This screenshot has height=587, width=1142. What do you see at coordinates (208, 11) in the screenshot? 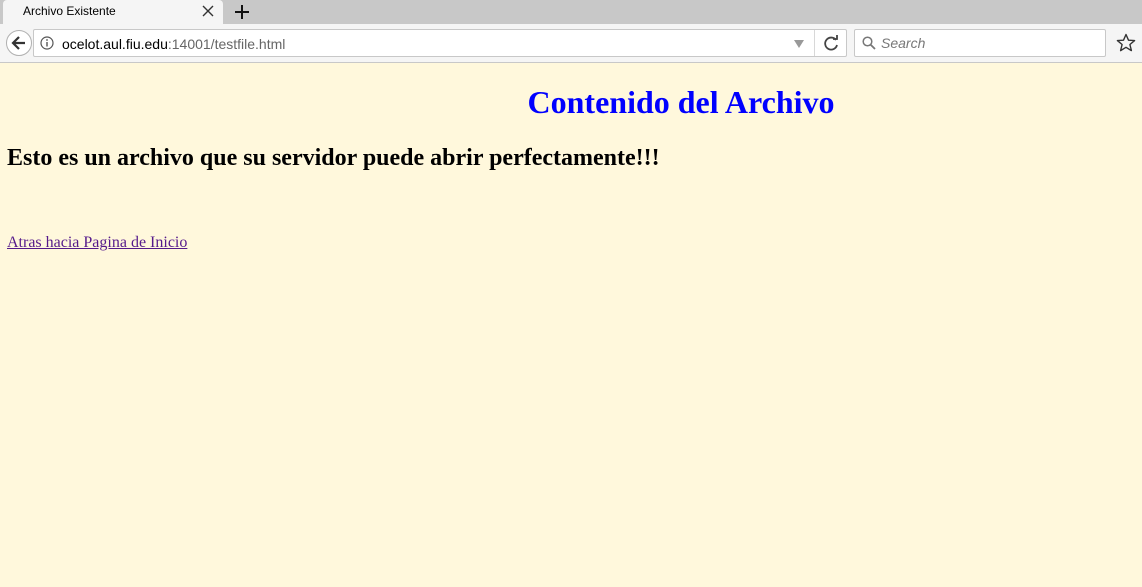
I see `close-icon` at bounding box center [208, 11].